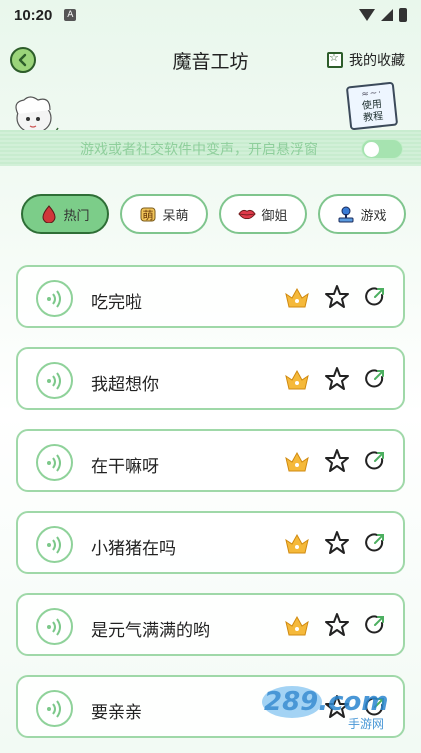 This screenshot has width=421, height=753. I want to click on sound-title: 吃完啦, so click(116, 303).